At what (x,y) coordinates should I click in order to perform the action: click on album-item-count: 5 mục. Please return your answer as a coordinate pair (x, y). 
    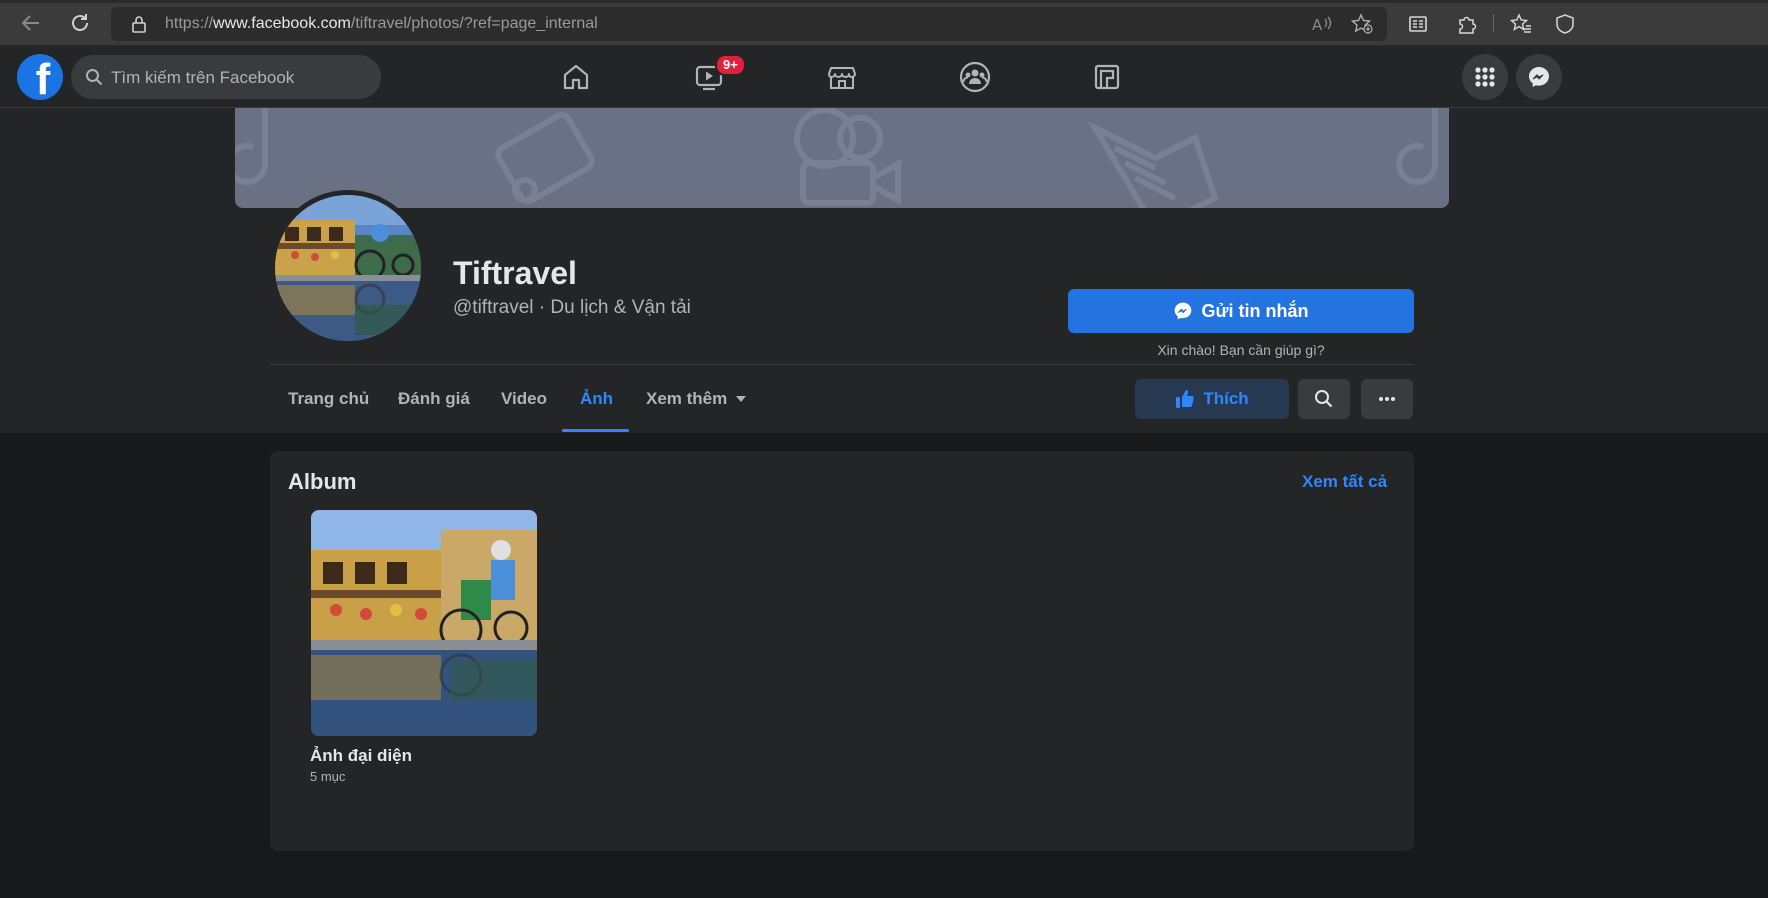
    Looking at the image, I should click on (328, 776).